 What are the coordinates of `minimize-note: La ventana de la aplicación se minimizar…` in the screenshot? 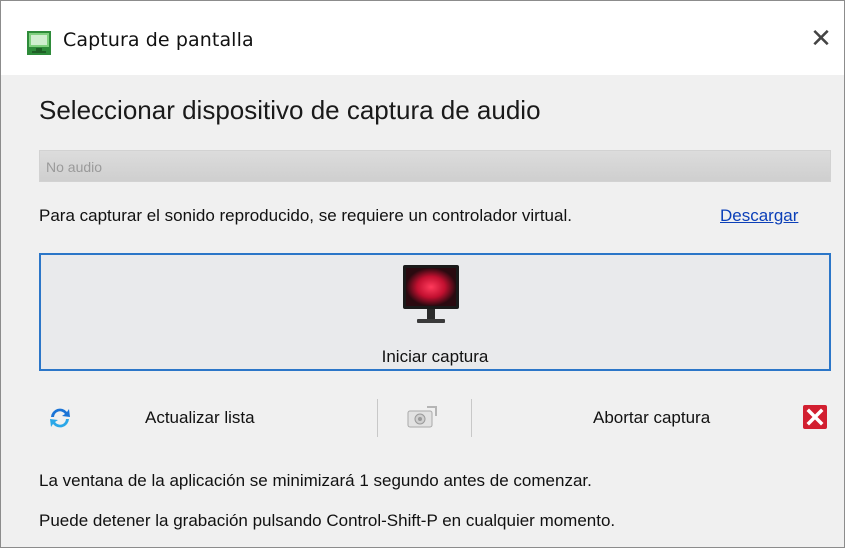 It's located at (315, 480).